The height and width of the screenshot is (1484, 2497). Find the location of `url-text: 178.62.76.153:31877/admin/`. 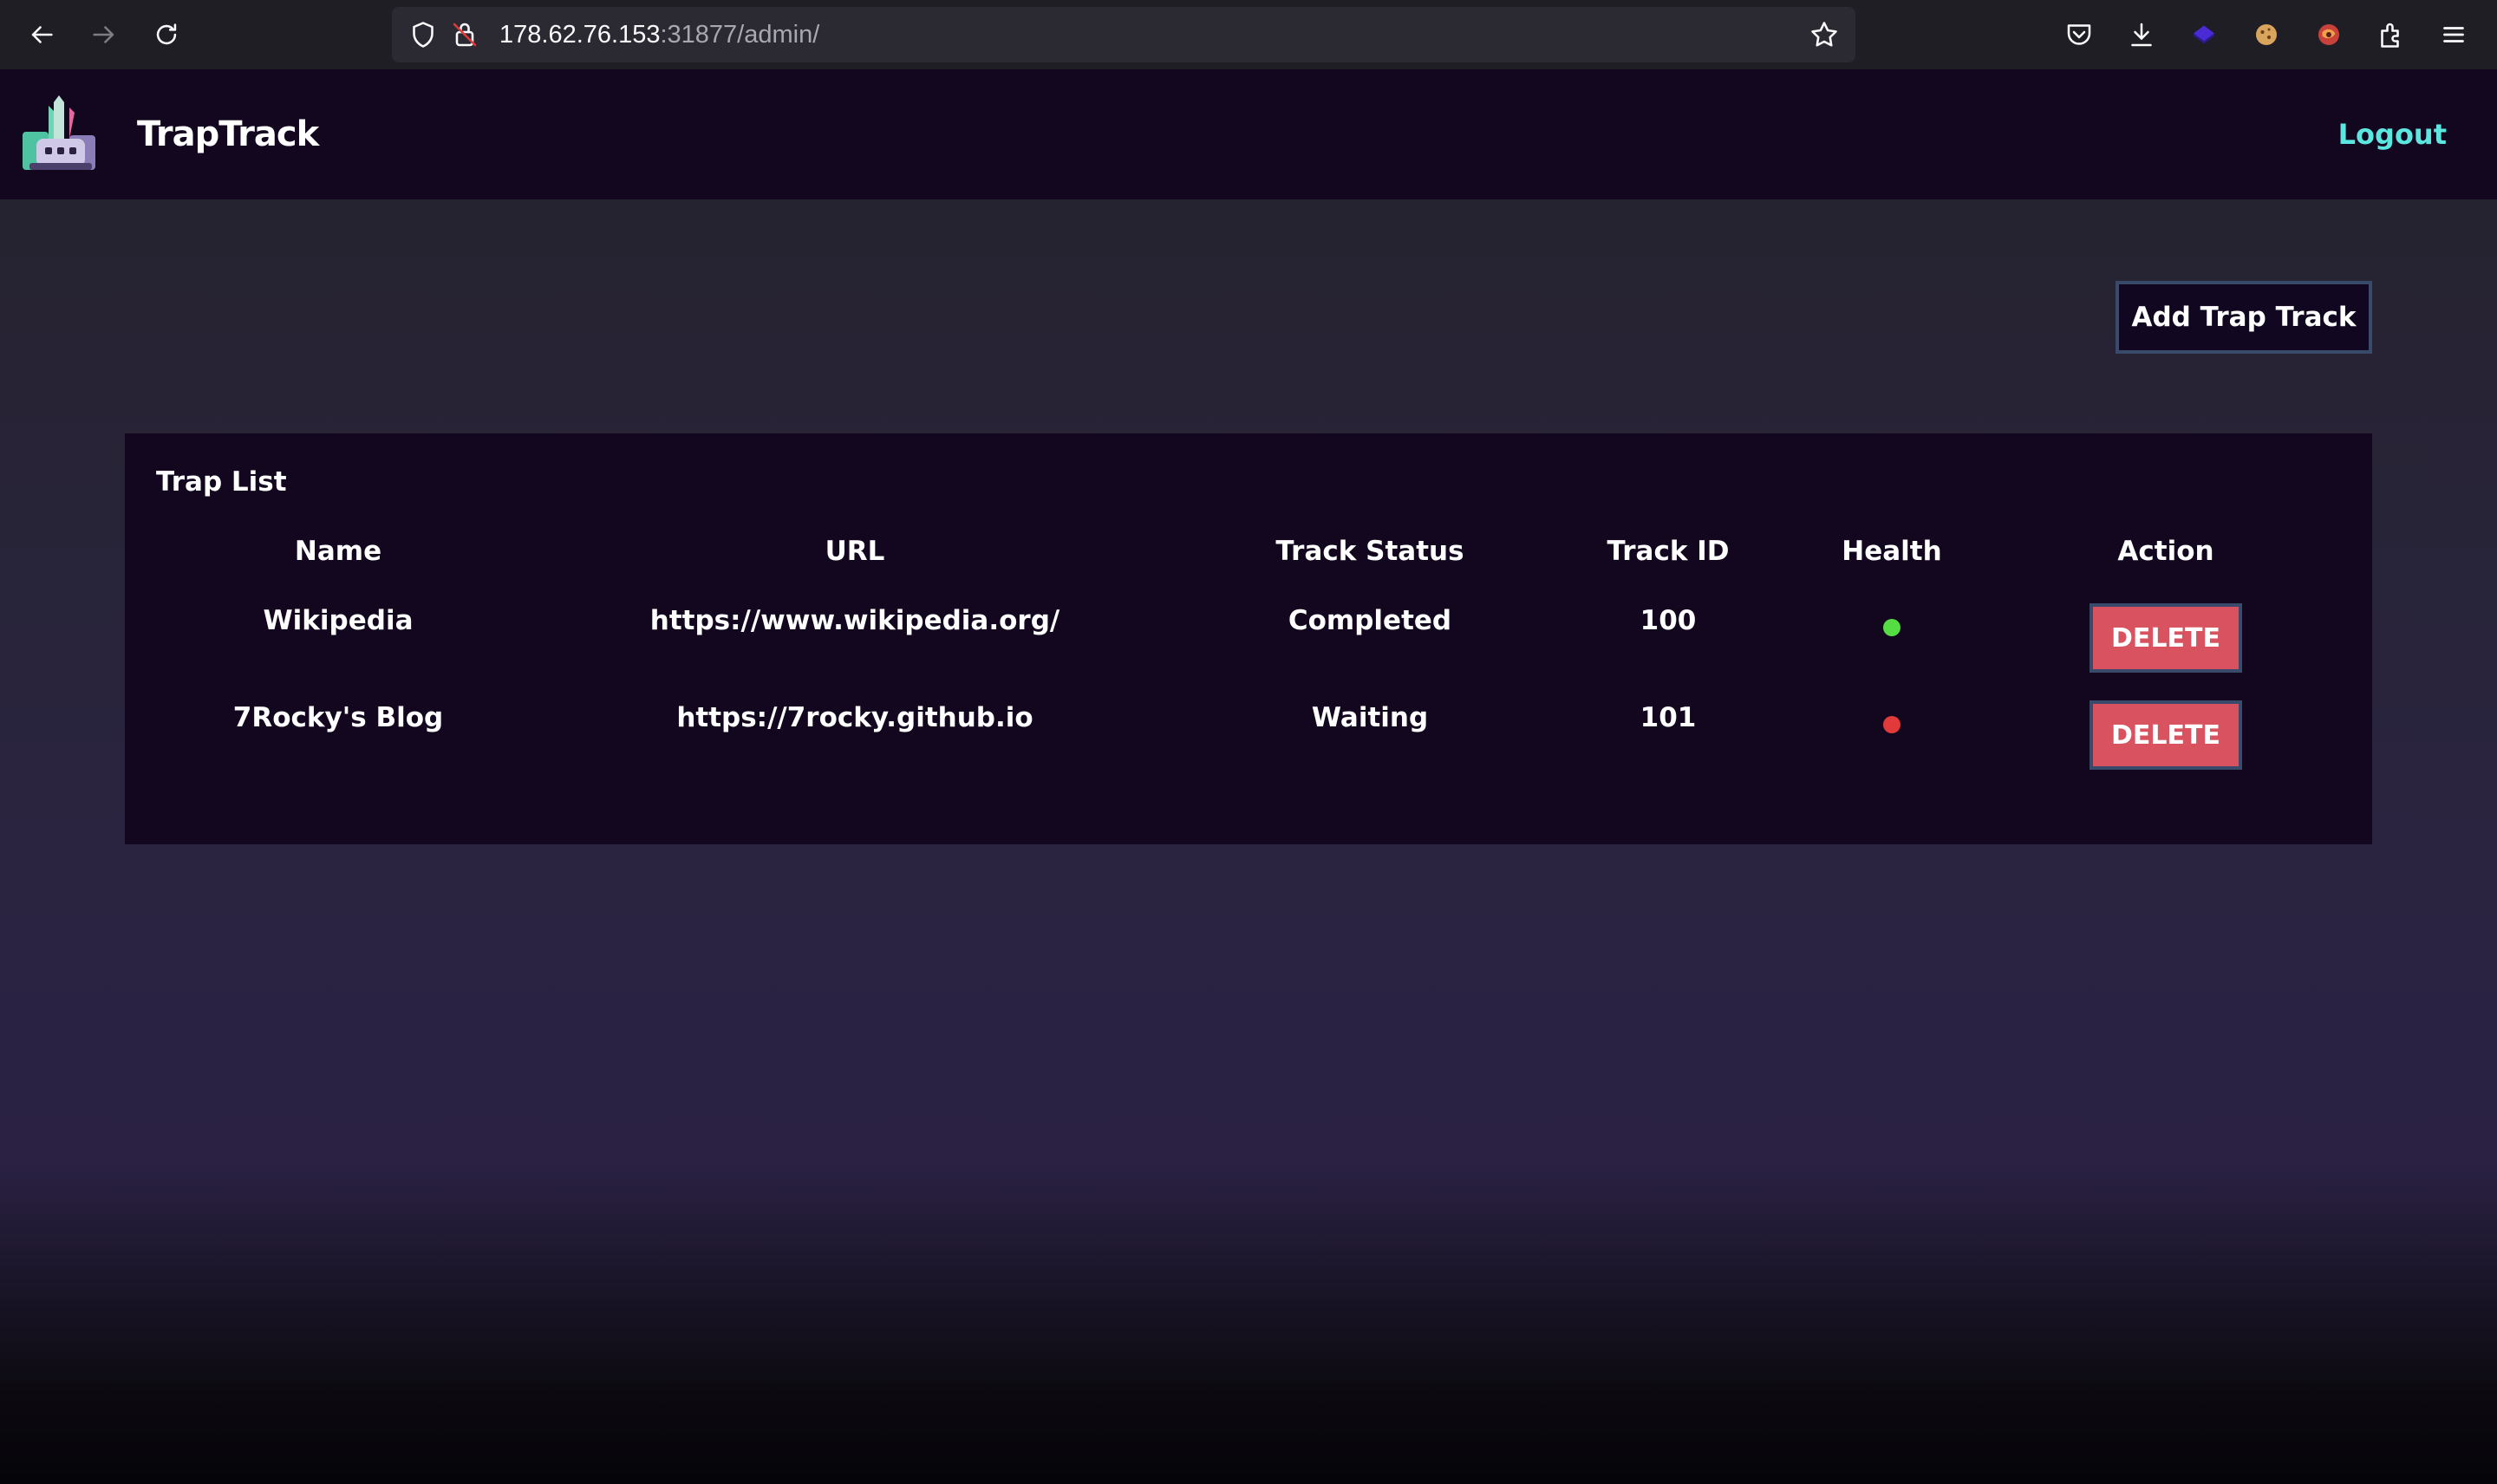

url-text: 178.62.76.153:31877/admin/ is located at coordinates (659, 34).